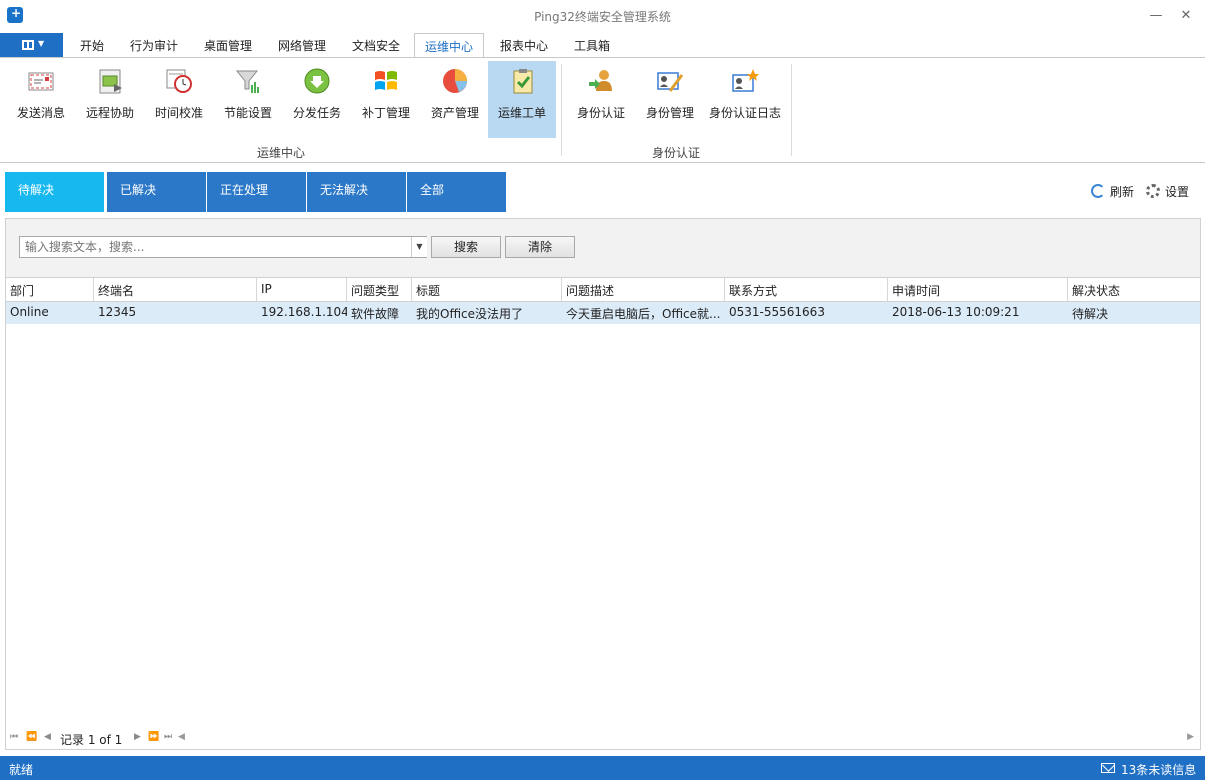 The width and height of the screenshot is (1205, 780). I want to click on distribute-task-button: 分发任务, so click(317, 99).